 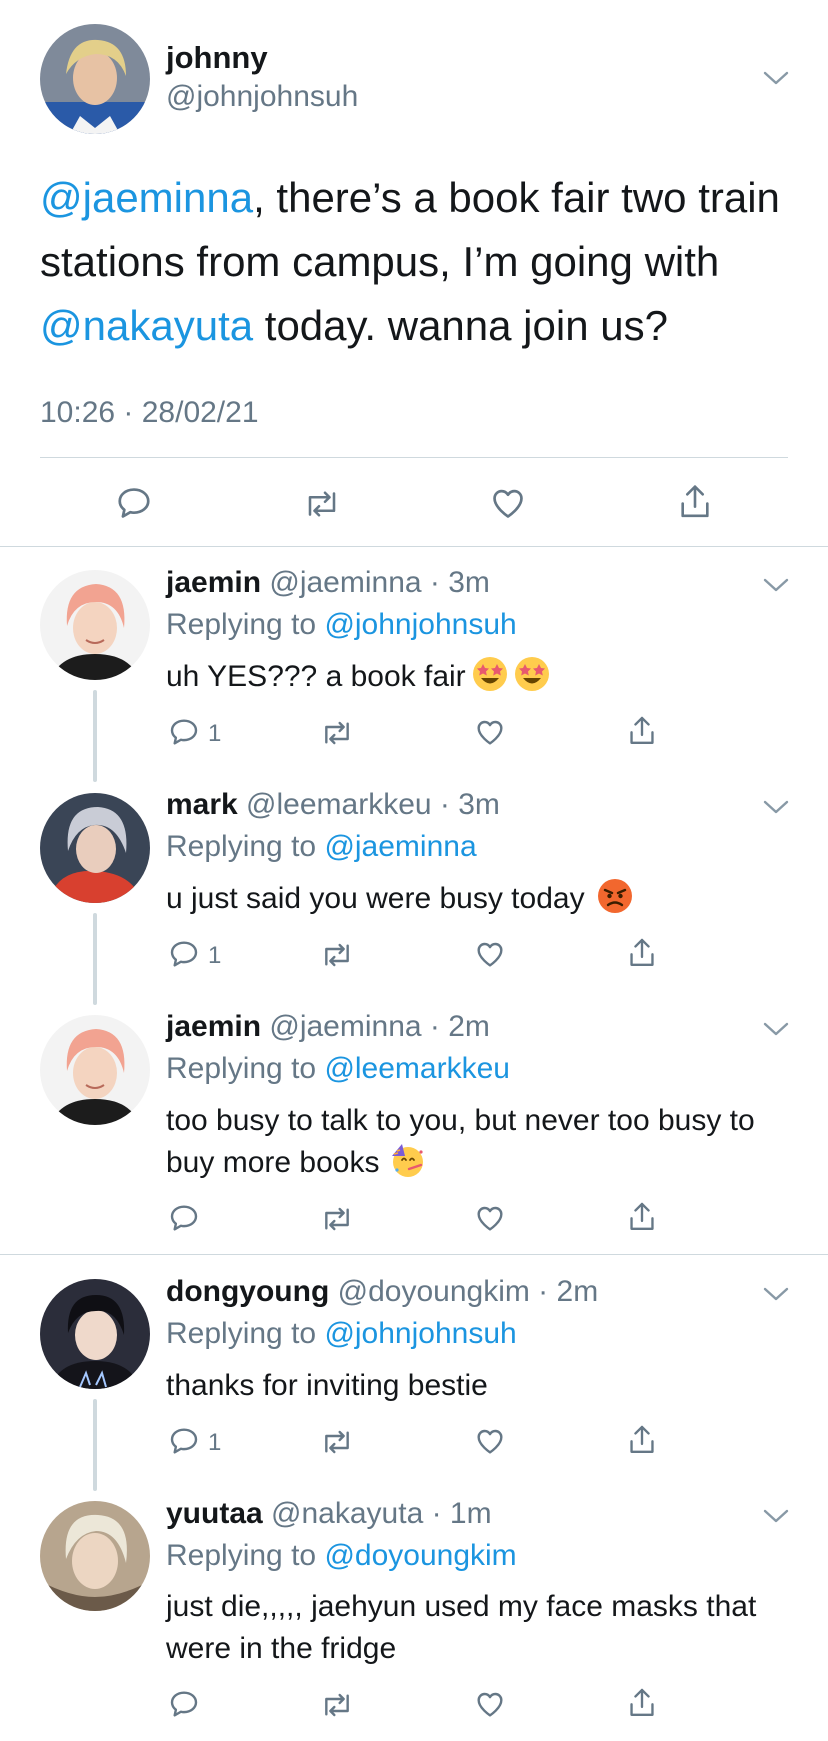 What do you see at coordinates (368, 804) in the screenshot?
I see `author-handle-time: @leemarkkeu · 3m` at bounding box center [368, 804].